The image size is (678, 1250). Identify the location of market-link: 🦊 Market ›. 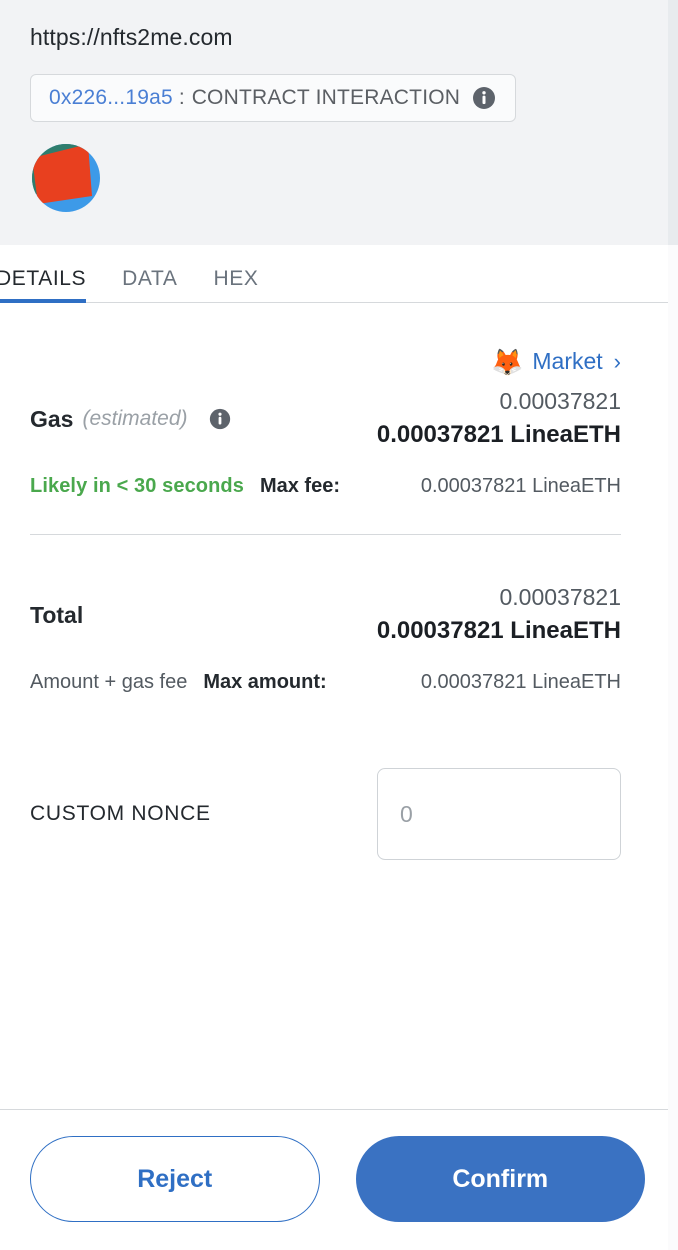
(556, 361).